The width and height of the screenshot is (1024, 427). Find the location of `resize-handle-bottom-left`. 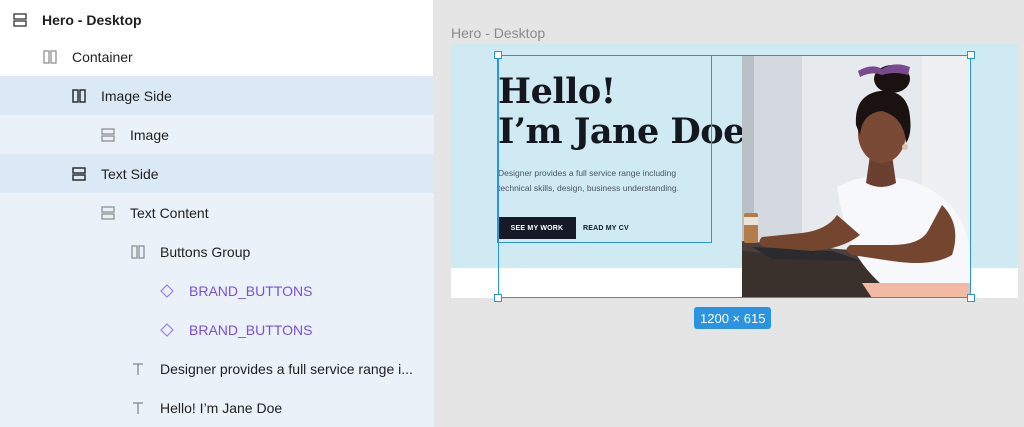

resize-handle-bottom-left is located at coordinates (498, 298).